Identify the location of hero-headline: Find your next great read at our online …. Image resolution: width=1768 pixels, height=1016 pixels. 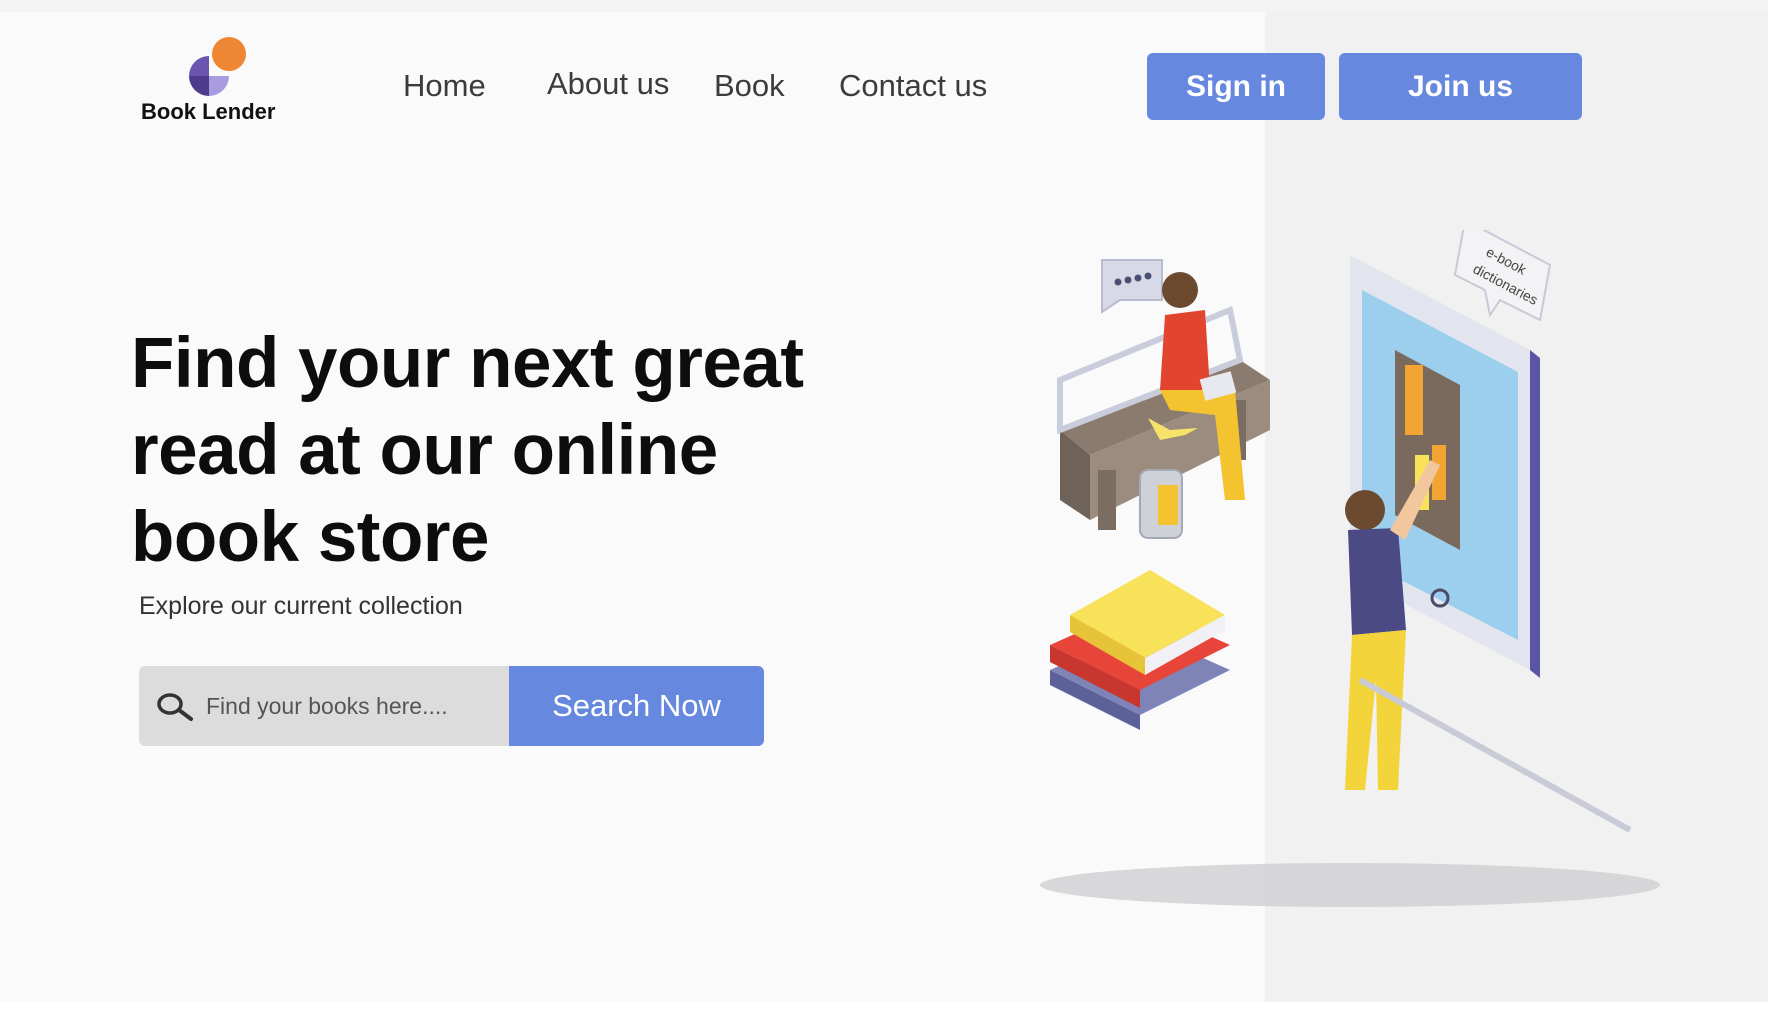
(467, 450).